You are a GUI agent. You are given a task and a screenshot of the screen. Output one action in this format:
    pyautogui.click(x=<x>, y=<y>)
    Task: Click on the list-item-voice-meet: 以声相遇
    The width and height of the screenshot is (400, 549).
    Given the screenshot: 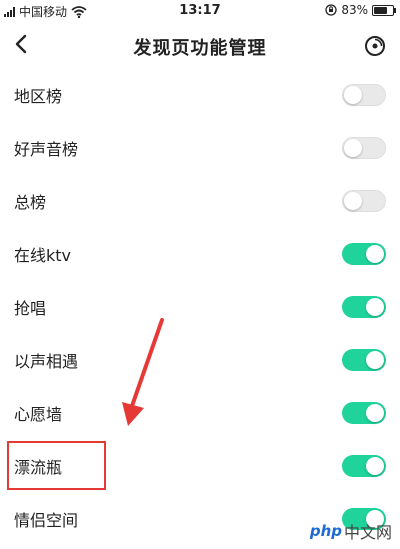 What is the action you would take?
    pyautogui.click(x=200, y=359)
    